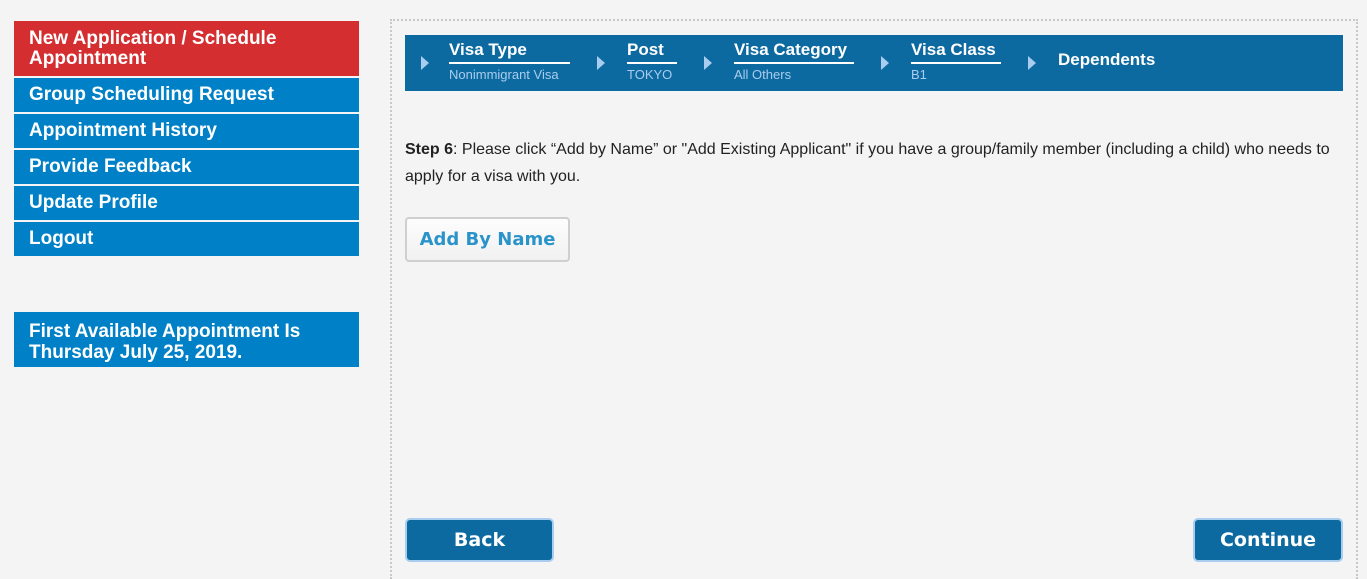 The width and height of the screenshot is (1367, 579). Describe the element at coordinates (186, 203) in the screenshot. I see `sidebar-item-update-profile: Update Profile` at that location.